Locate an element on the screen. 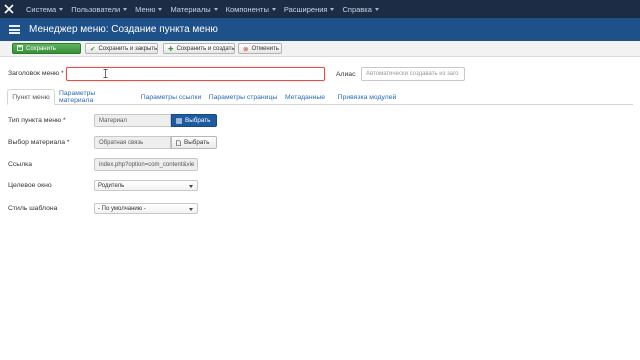 The image size is (640, 360). save-and-close-button: ✔ Сохранить и закрыть is located at coordinates (121, 48).